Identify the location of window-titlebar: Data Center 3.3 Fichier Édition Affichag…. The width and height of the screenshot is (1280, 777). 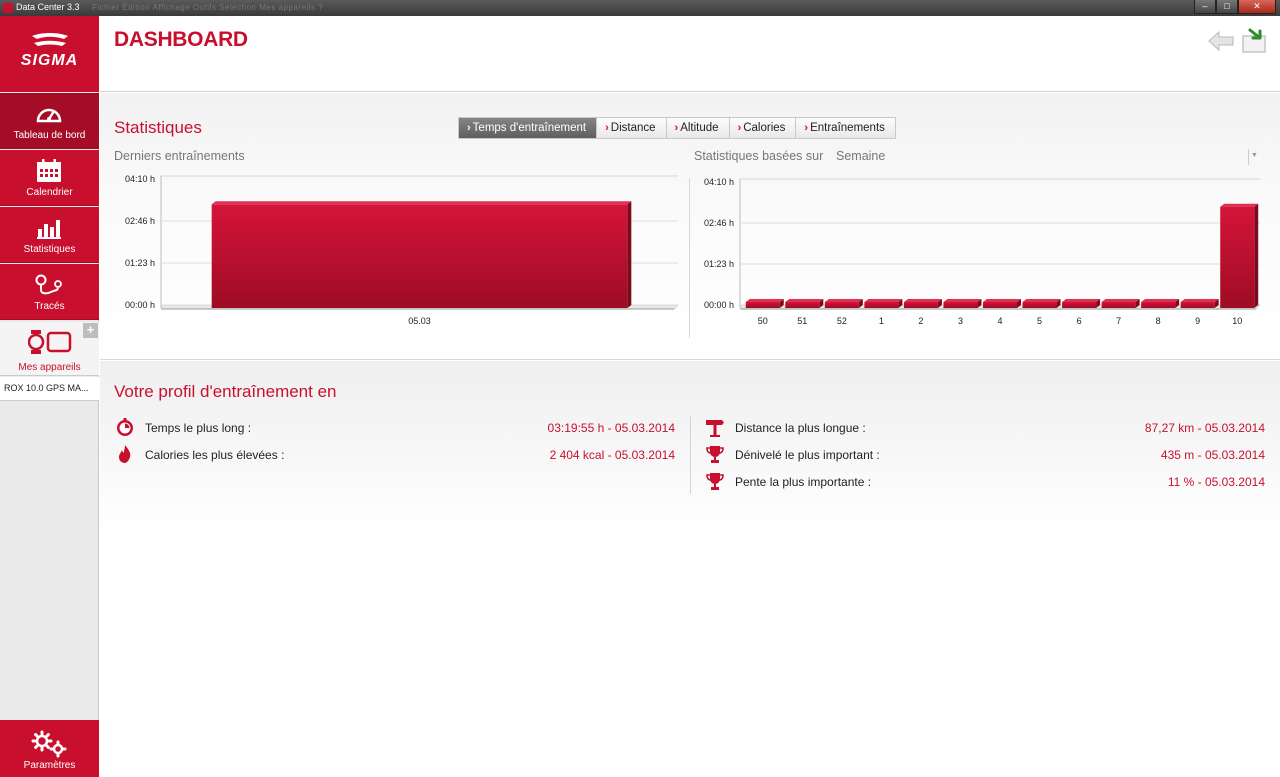
(640, 8).